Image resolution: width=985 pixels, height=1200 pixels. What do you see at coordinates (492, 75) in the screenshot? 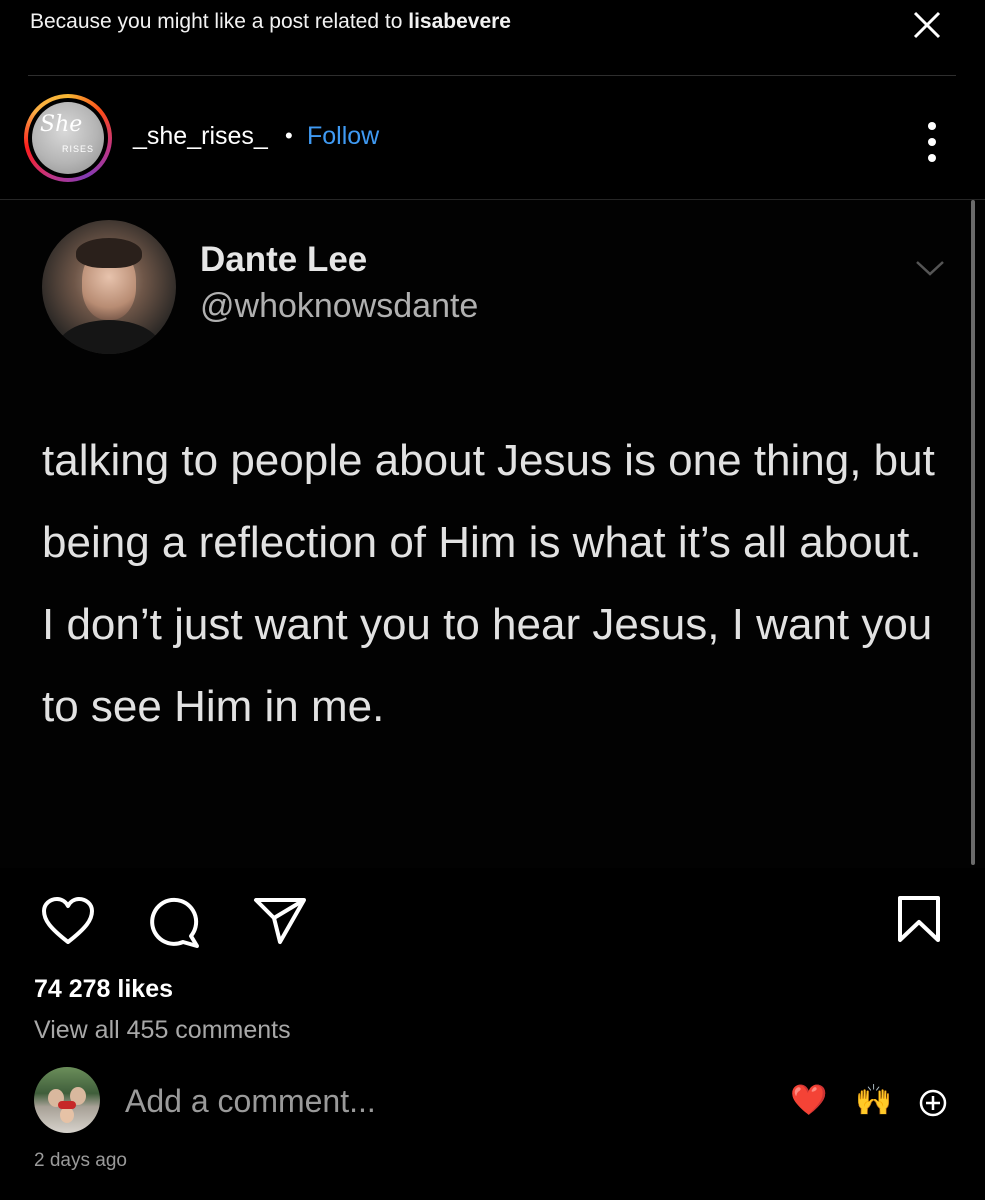
I see `divider` at bounding box center [492, 75].